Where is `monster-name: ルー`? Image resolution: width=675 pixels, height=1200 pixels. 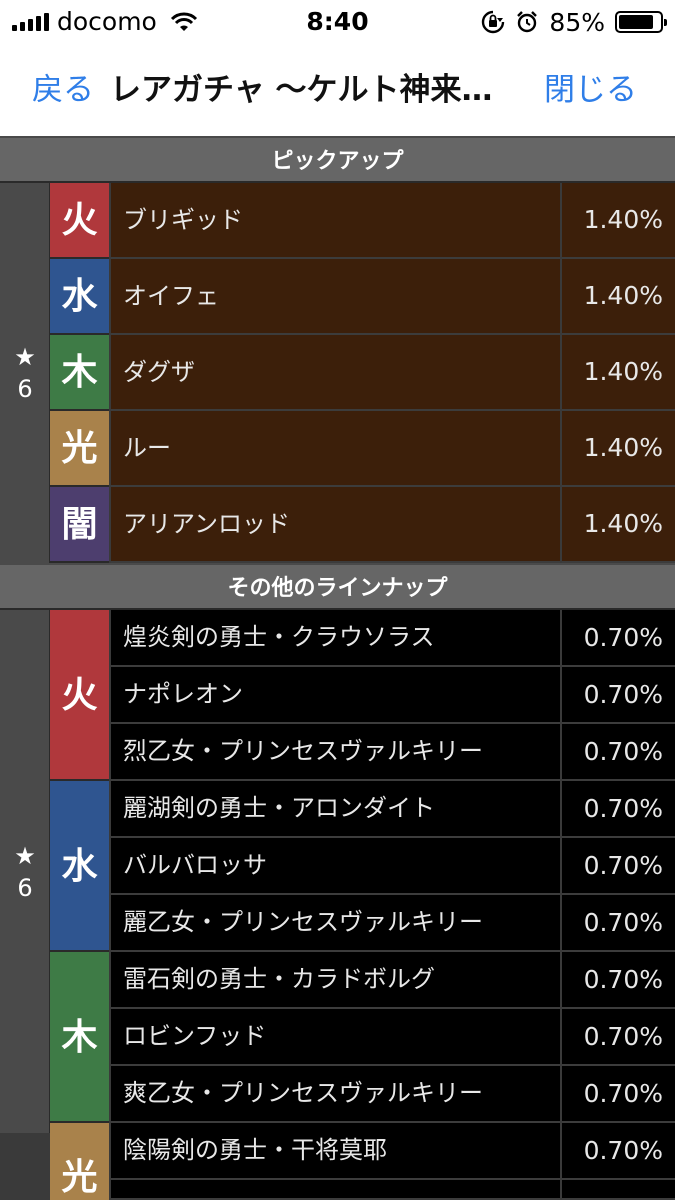 monster-name: ルー is located at coordinates (335, 449).